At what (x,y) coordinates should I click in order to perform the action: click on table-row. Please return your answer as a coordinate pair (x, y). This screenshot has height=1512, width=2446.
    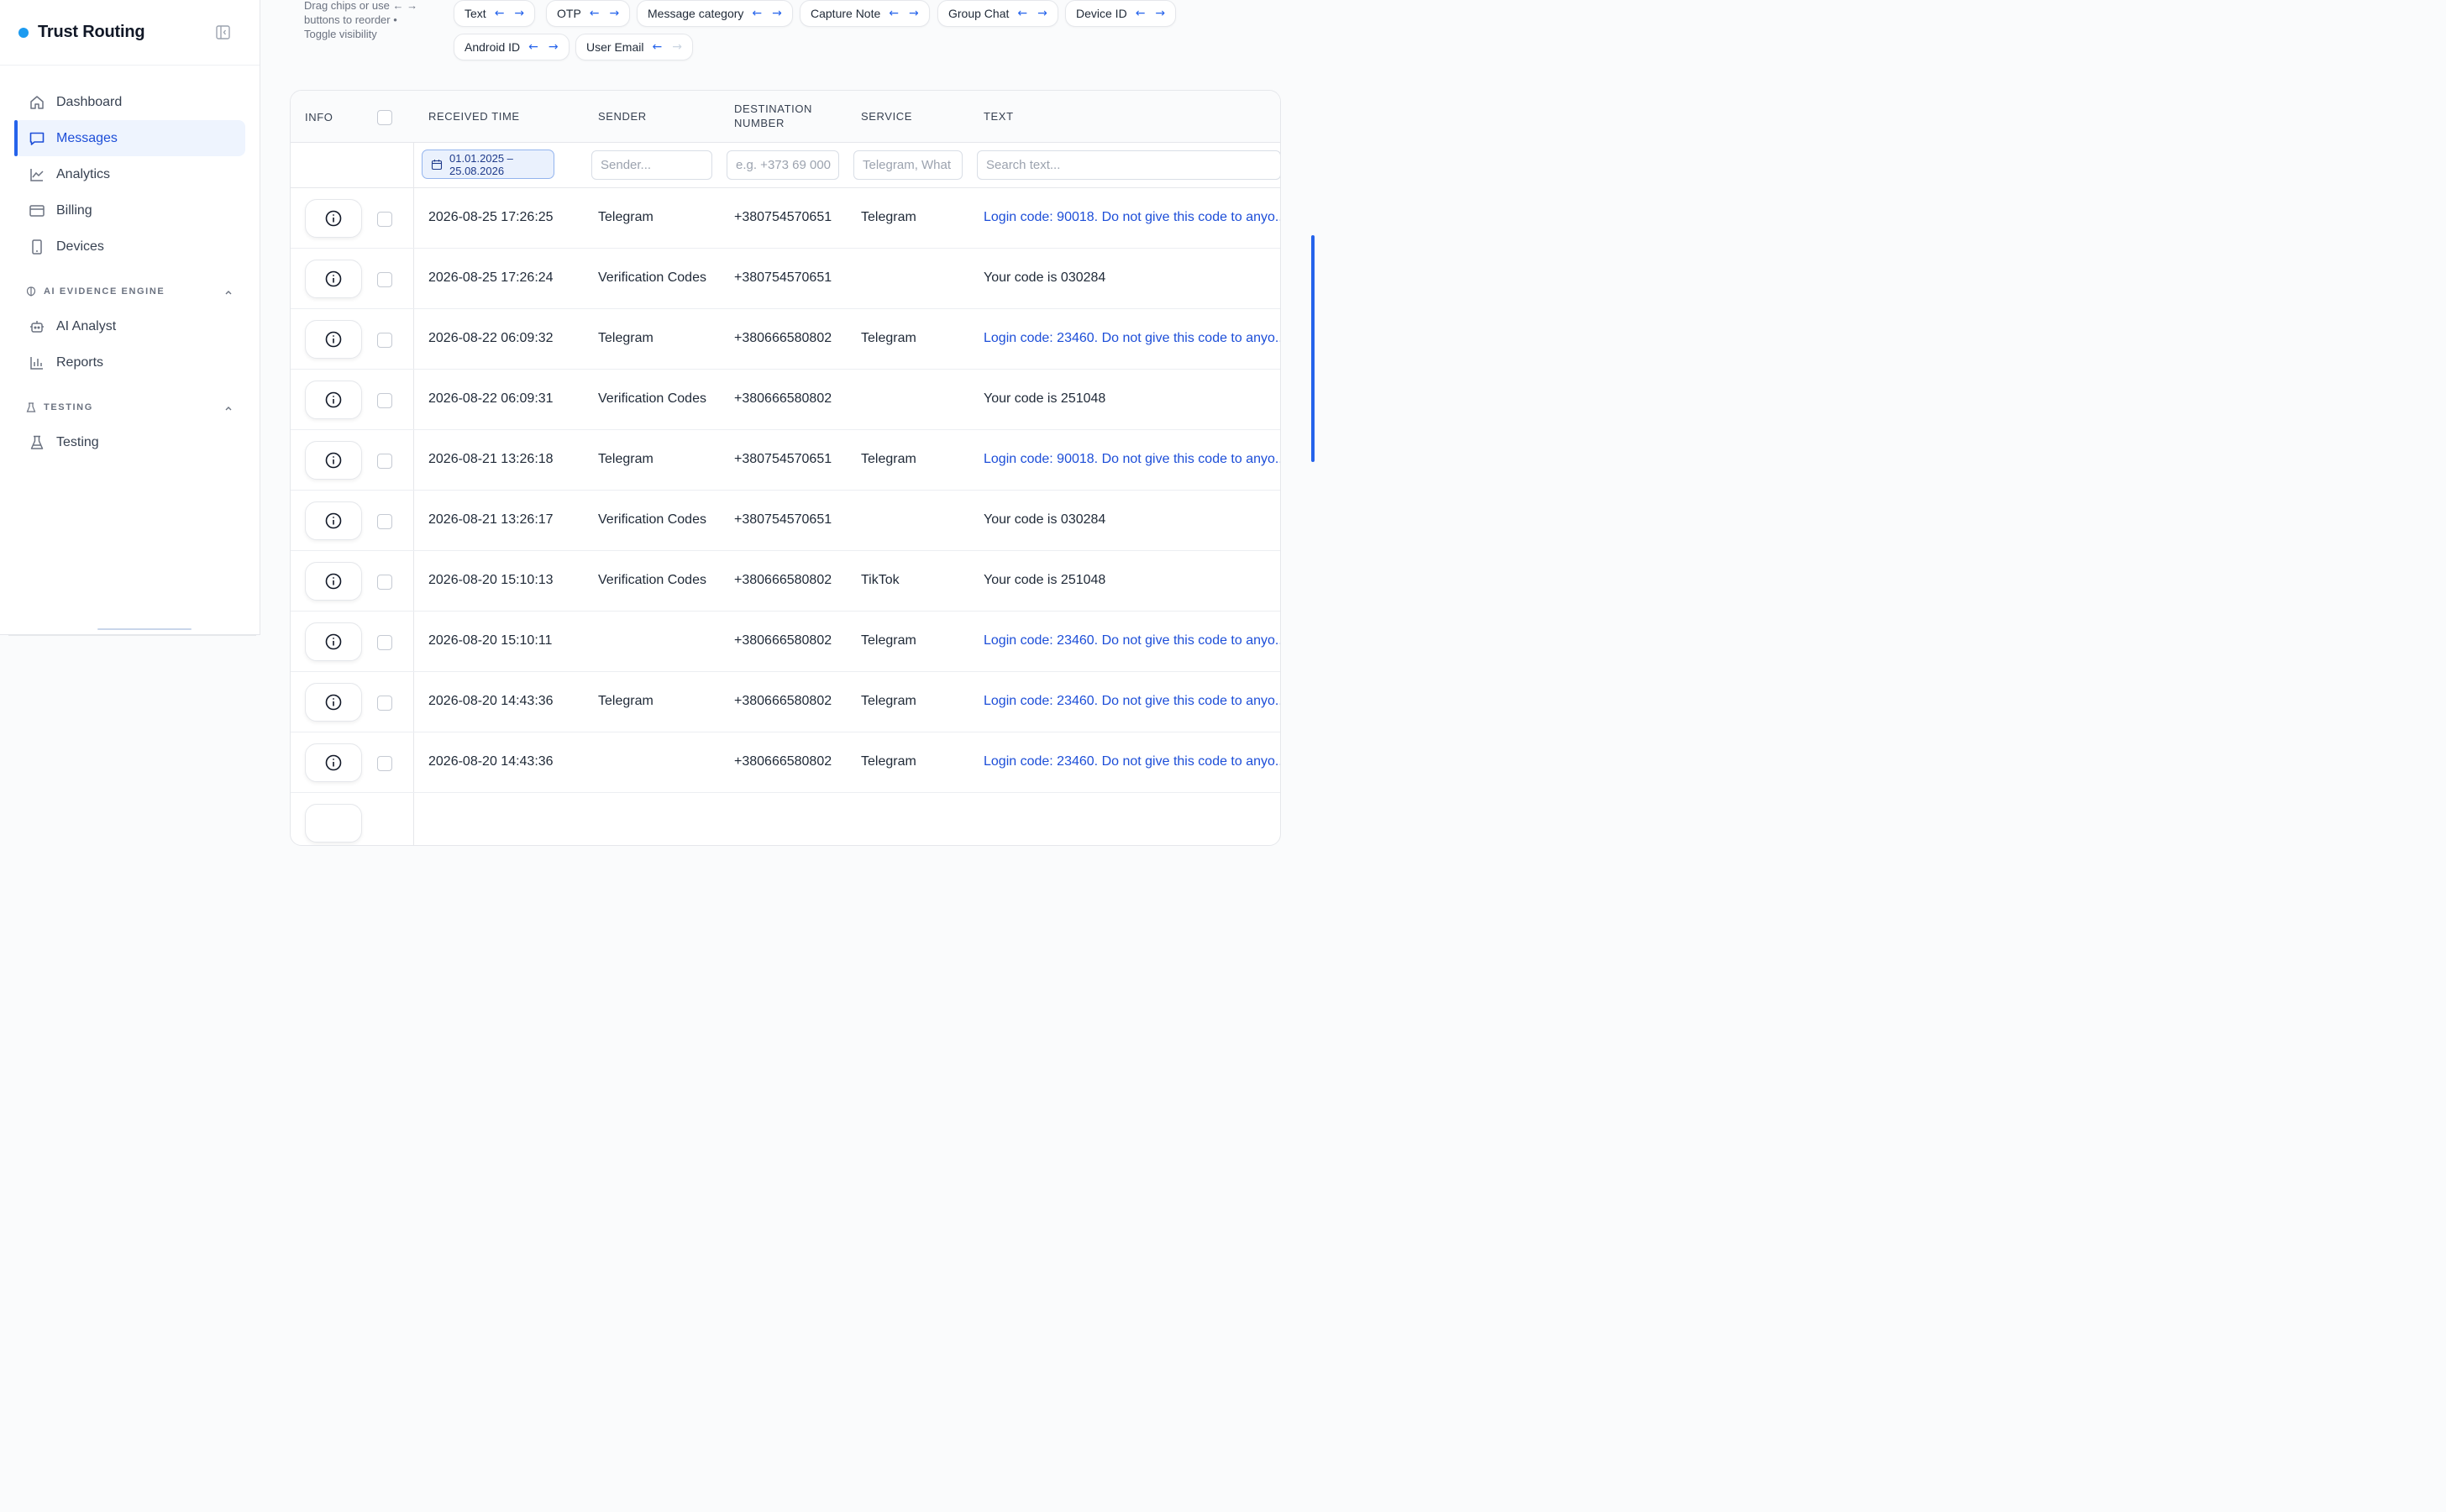
    Looking at the image, I should click on (786, 819).